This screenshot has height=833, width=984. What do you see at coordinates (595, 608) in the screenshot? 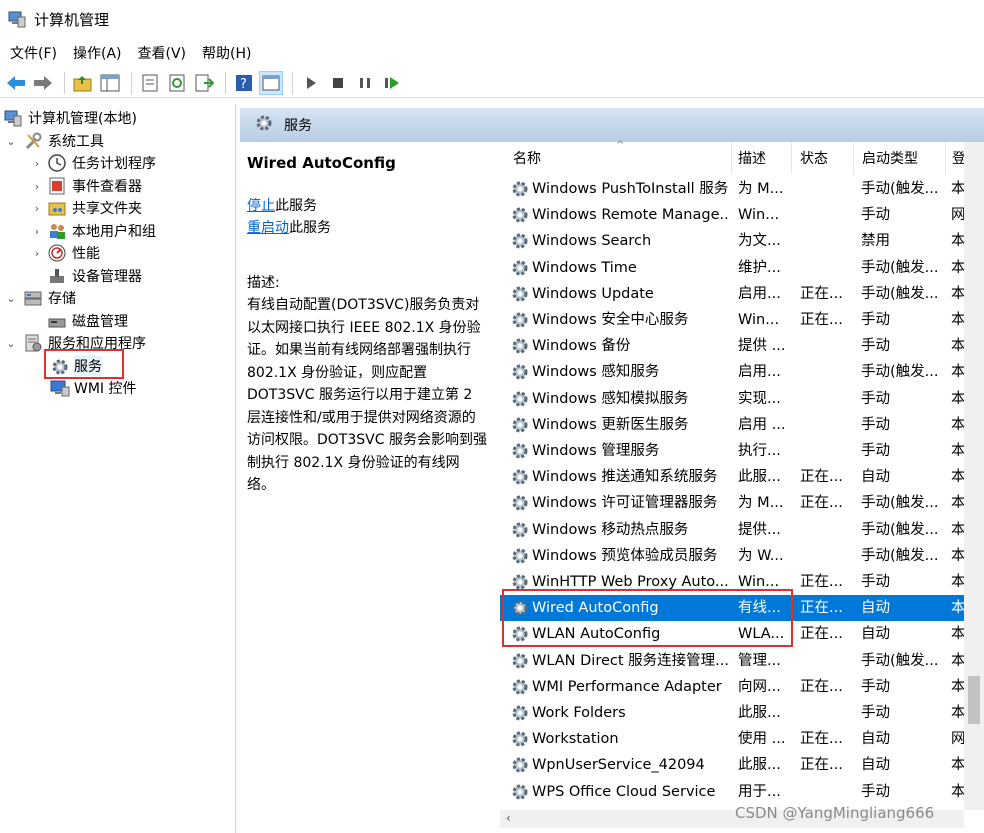
I see `service-name: Wired AutoConfig` at bounding box center [595, 608].